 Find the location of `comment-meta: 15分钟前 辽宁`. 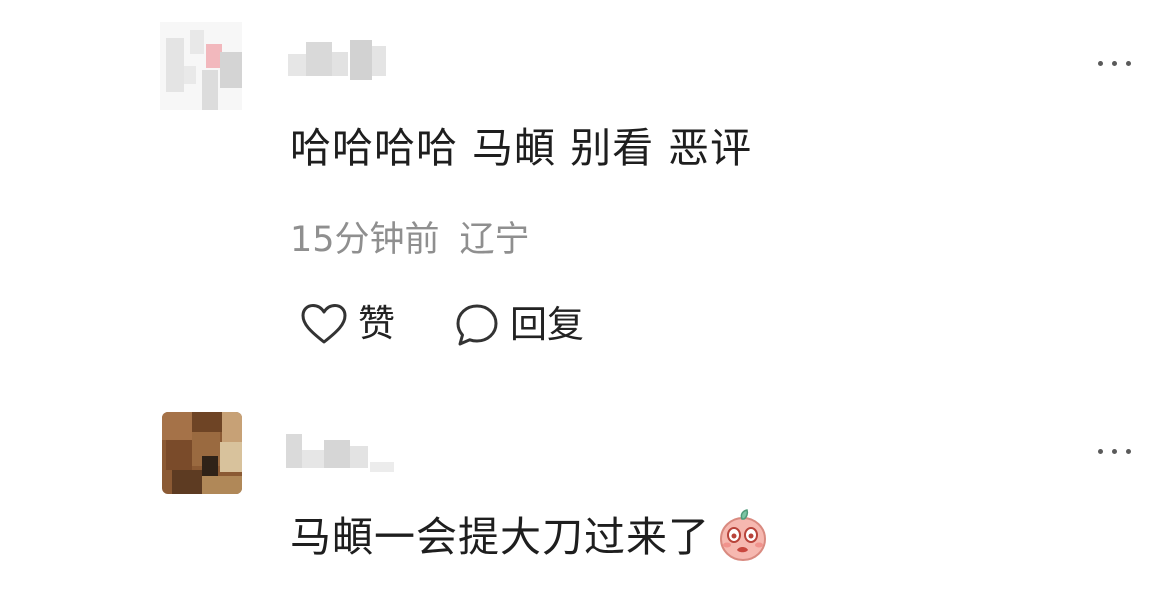

comment-meta: 15分钟前 辽宁 is located at coordinates (410, 240).